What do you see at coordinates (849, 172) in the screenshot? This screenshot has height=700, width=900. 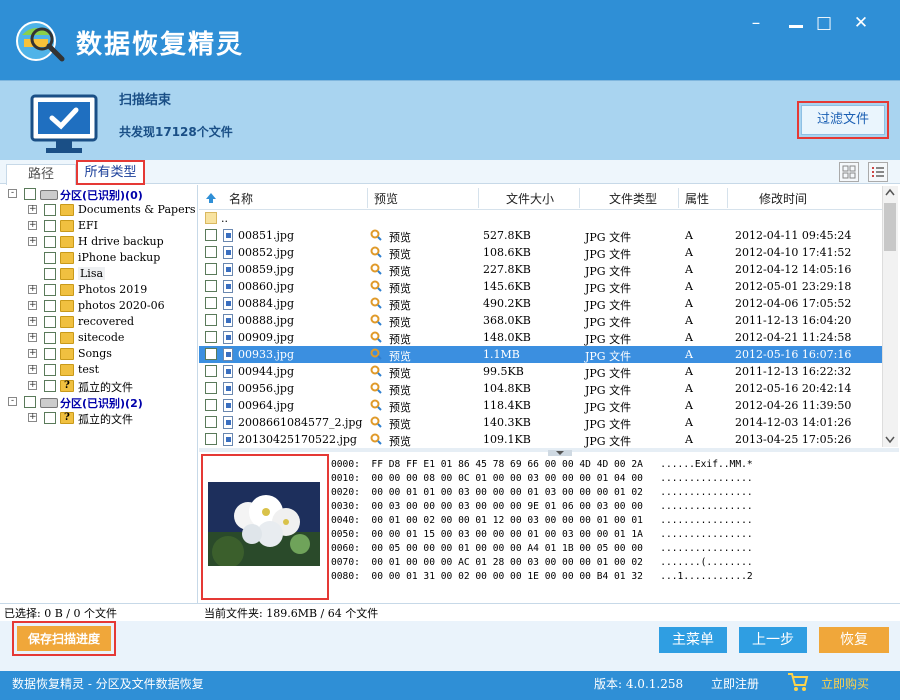 I see `thumbnail-view-icon` at bounding box center [849, 172].